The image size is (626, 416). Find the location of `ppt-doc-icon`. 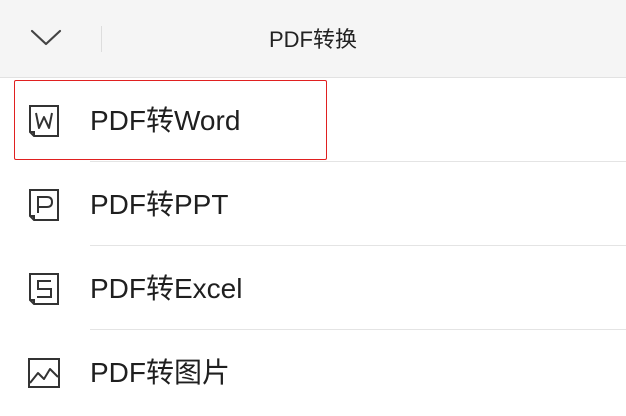

ppt-doc-icon is located at coordinates (44, 205).